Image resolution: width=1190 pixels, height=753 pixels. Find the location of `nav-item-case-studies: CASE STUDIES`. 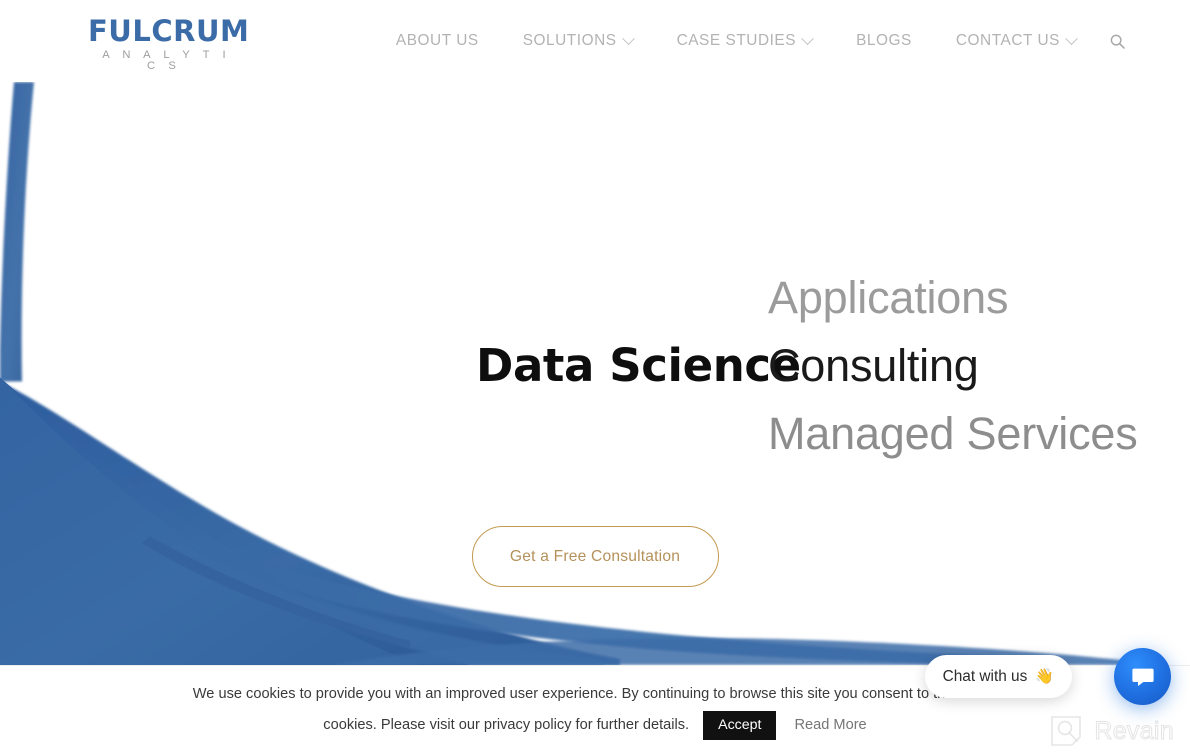

nav-item-case-studies: CASE STUDIES is located at coordinates (745, 41).